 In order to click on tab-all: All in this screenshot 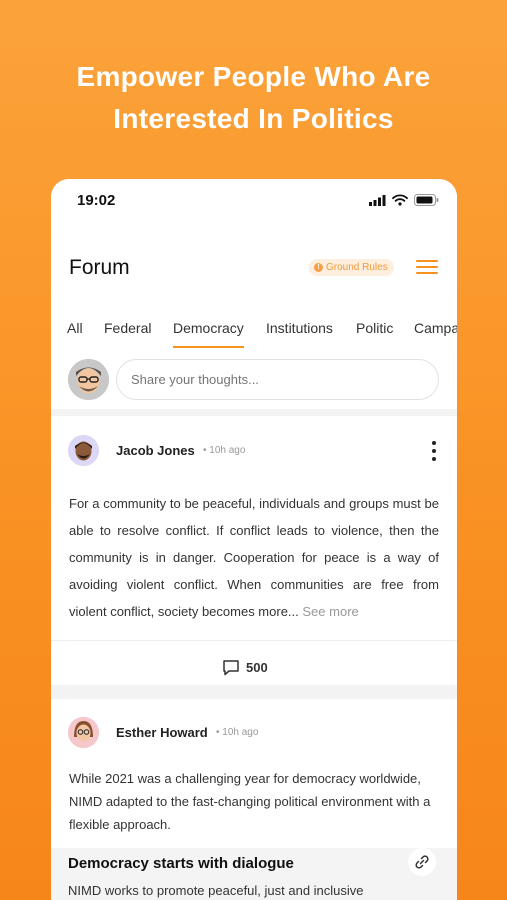, I will do `click(75, 328)`.